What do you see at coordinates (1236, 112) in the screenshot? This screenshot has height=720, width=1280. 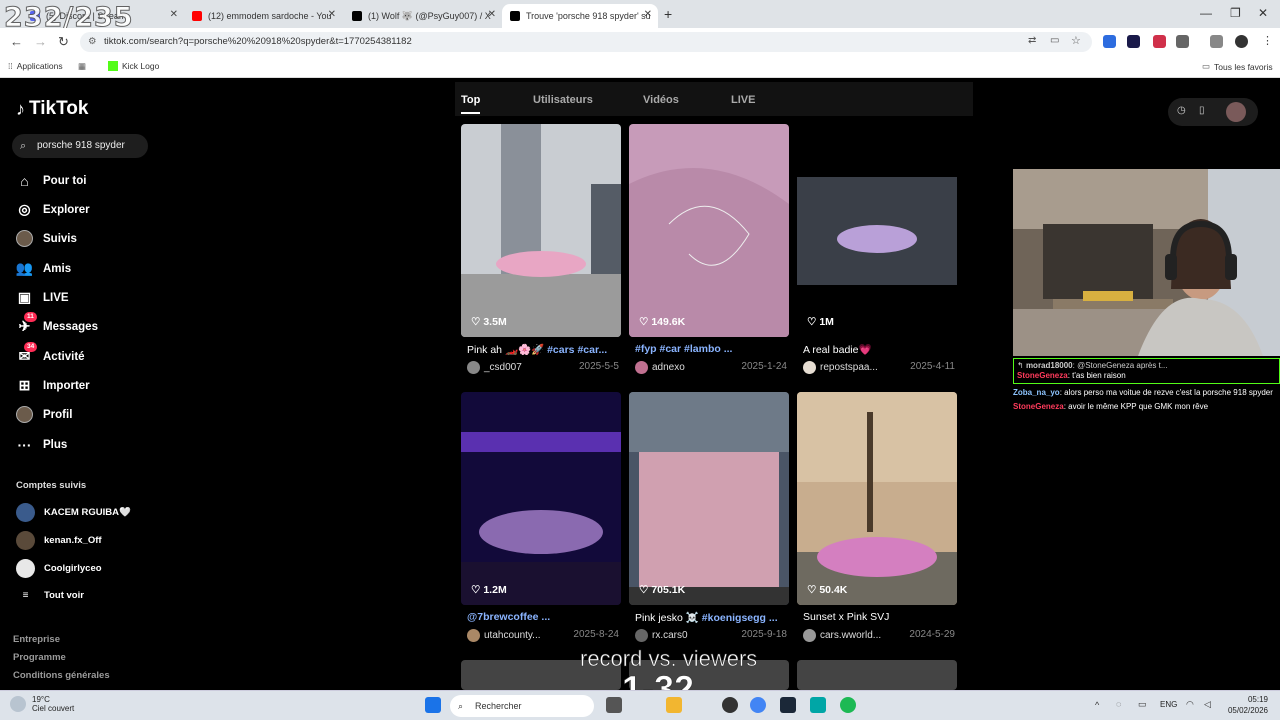 I see `avatar` at bounding box center [1236, 112].